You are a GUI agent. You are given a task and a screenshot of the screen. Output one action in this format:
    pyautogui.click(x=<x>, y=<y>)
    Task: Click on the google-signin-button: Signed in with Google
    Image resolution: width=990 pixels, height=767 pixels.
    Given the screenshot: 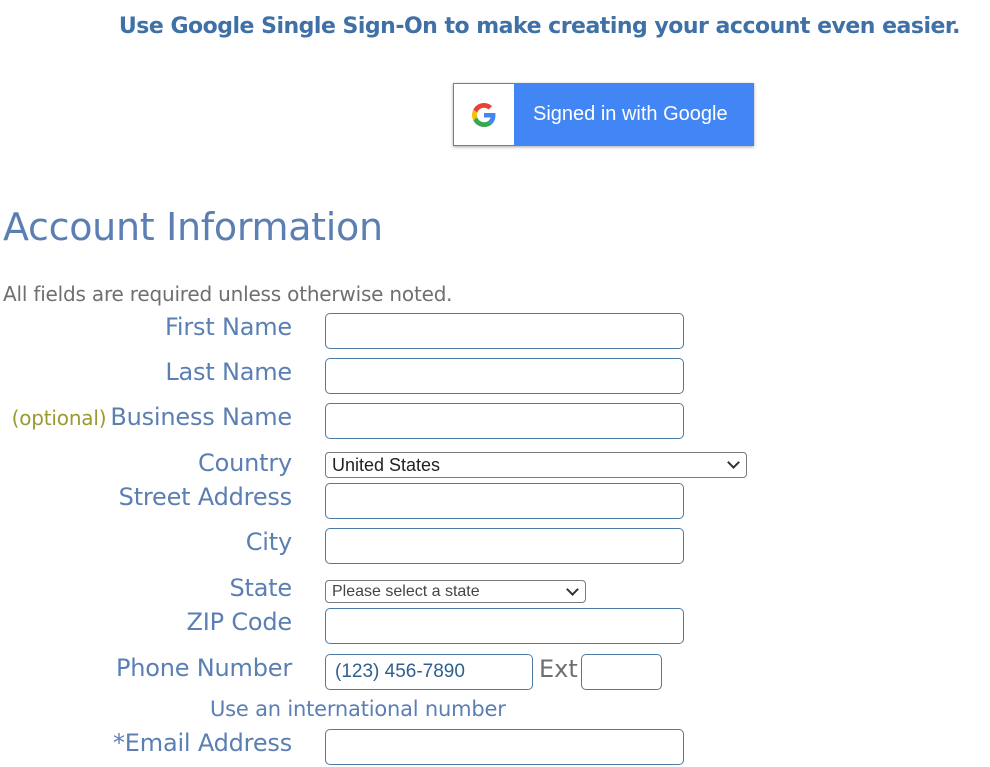 What is the action you would take?
    pyautogui.click(x=603, y=114)
    